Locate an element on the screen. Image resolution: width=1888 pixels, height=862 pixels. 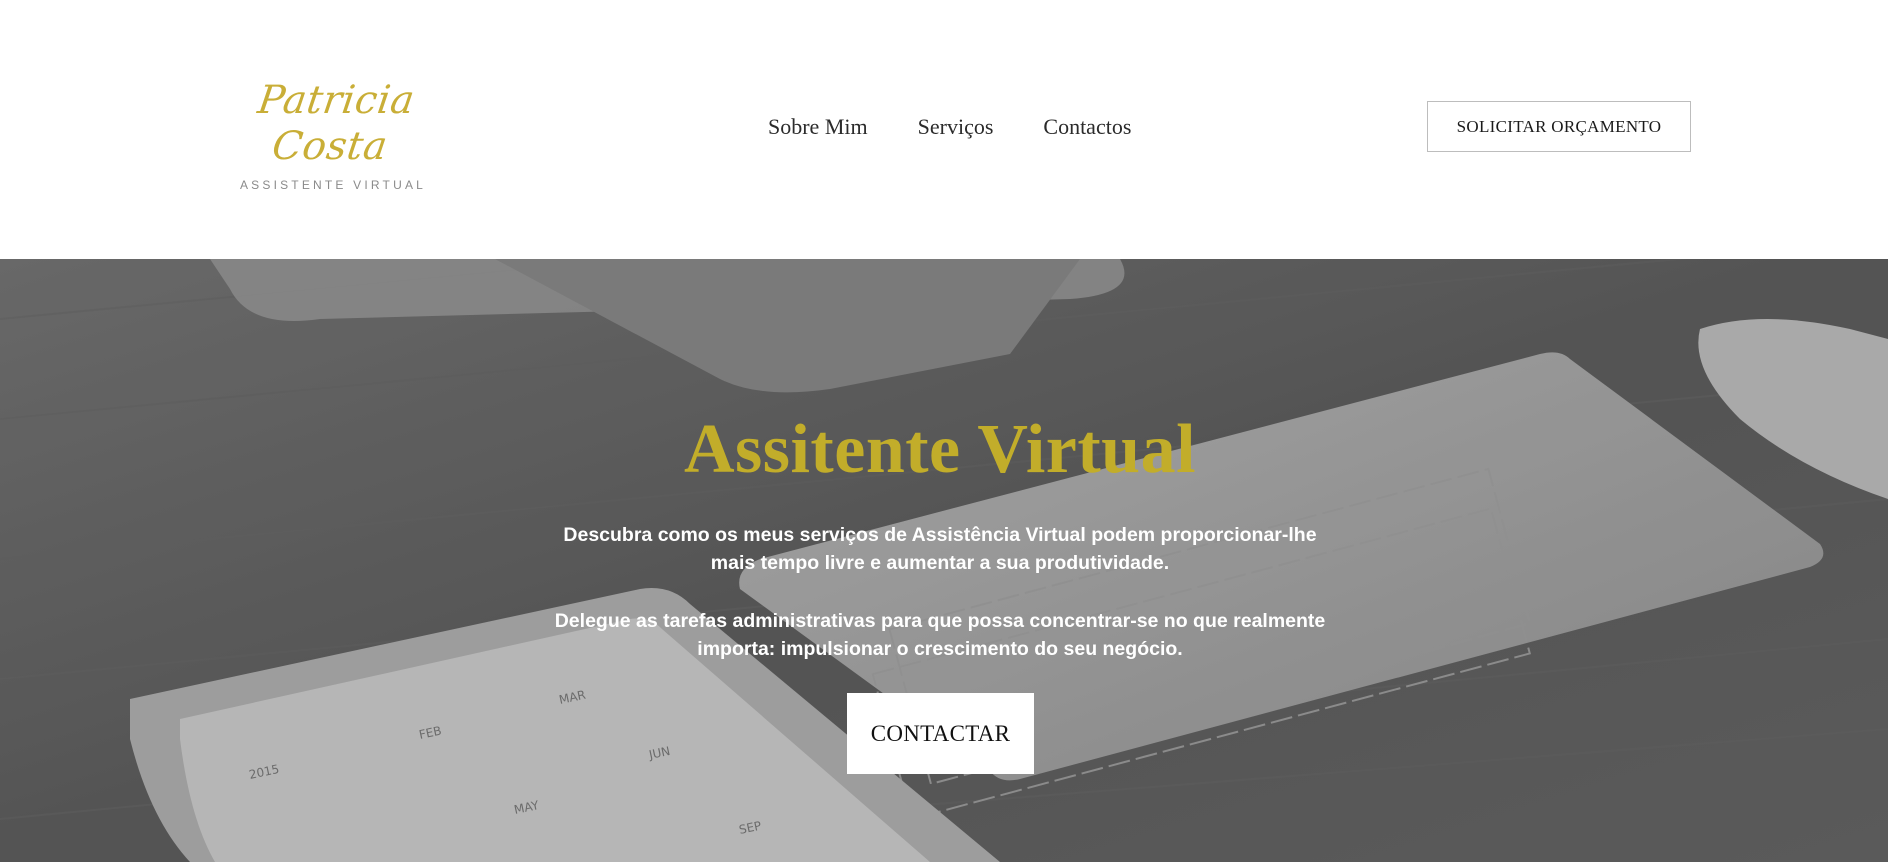
nav-sobre-mim: Sobre Mim is located at coordinates (818, 127).